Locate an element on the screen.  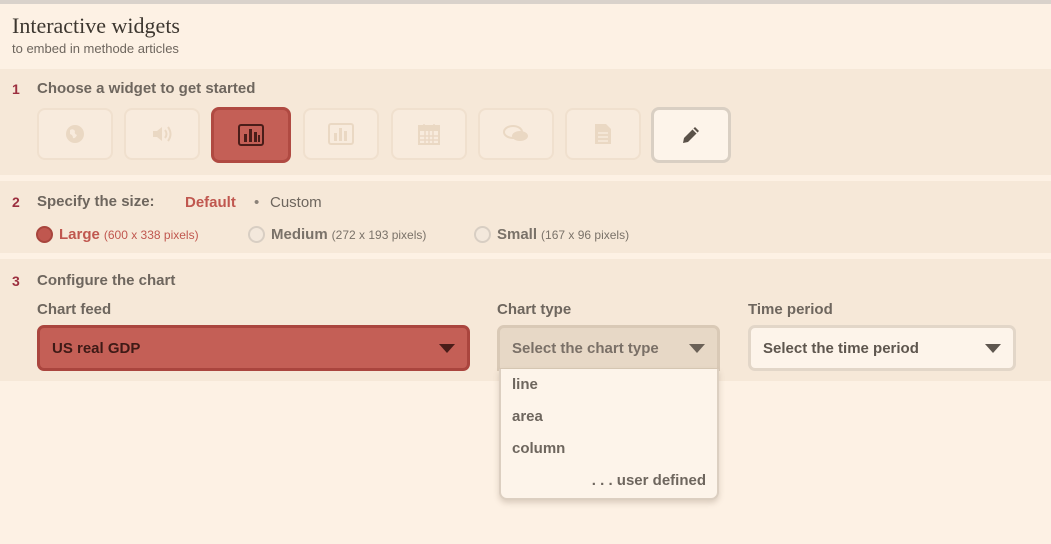
widget-quote-button is located at coordinates (516, 134).